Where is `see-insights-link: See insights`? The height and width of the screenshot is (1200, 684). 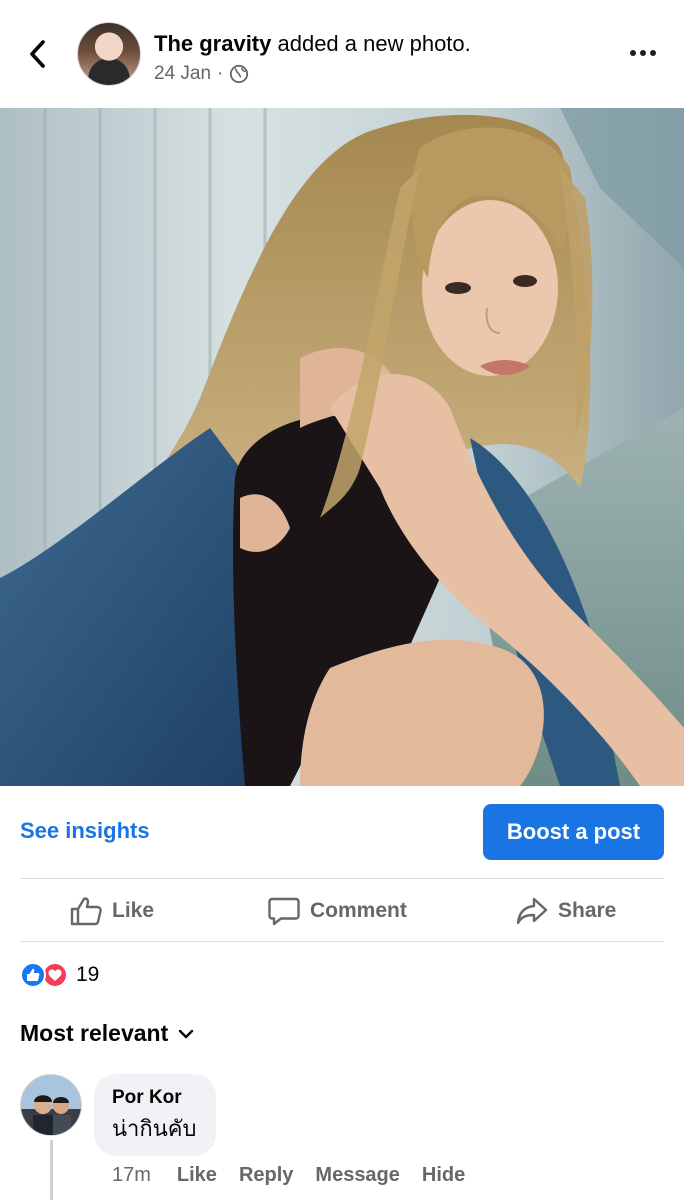 see-insights-link: See insights is located at coordinates (85, 831).